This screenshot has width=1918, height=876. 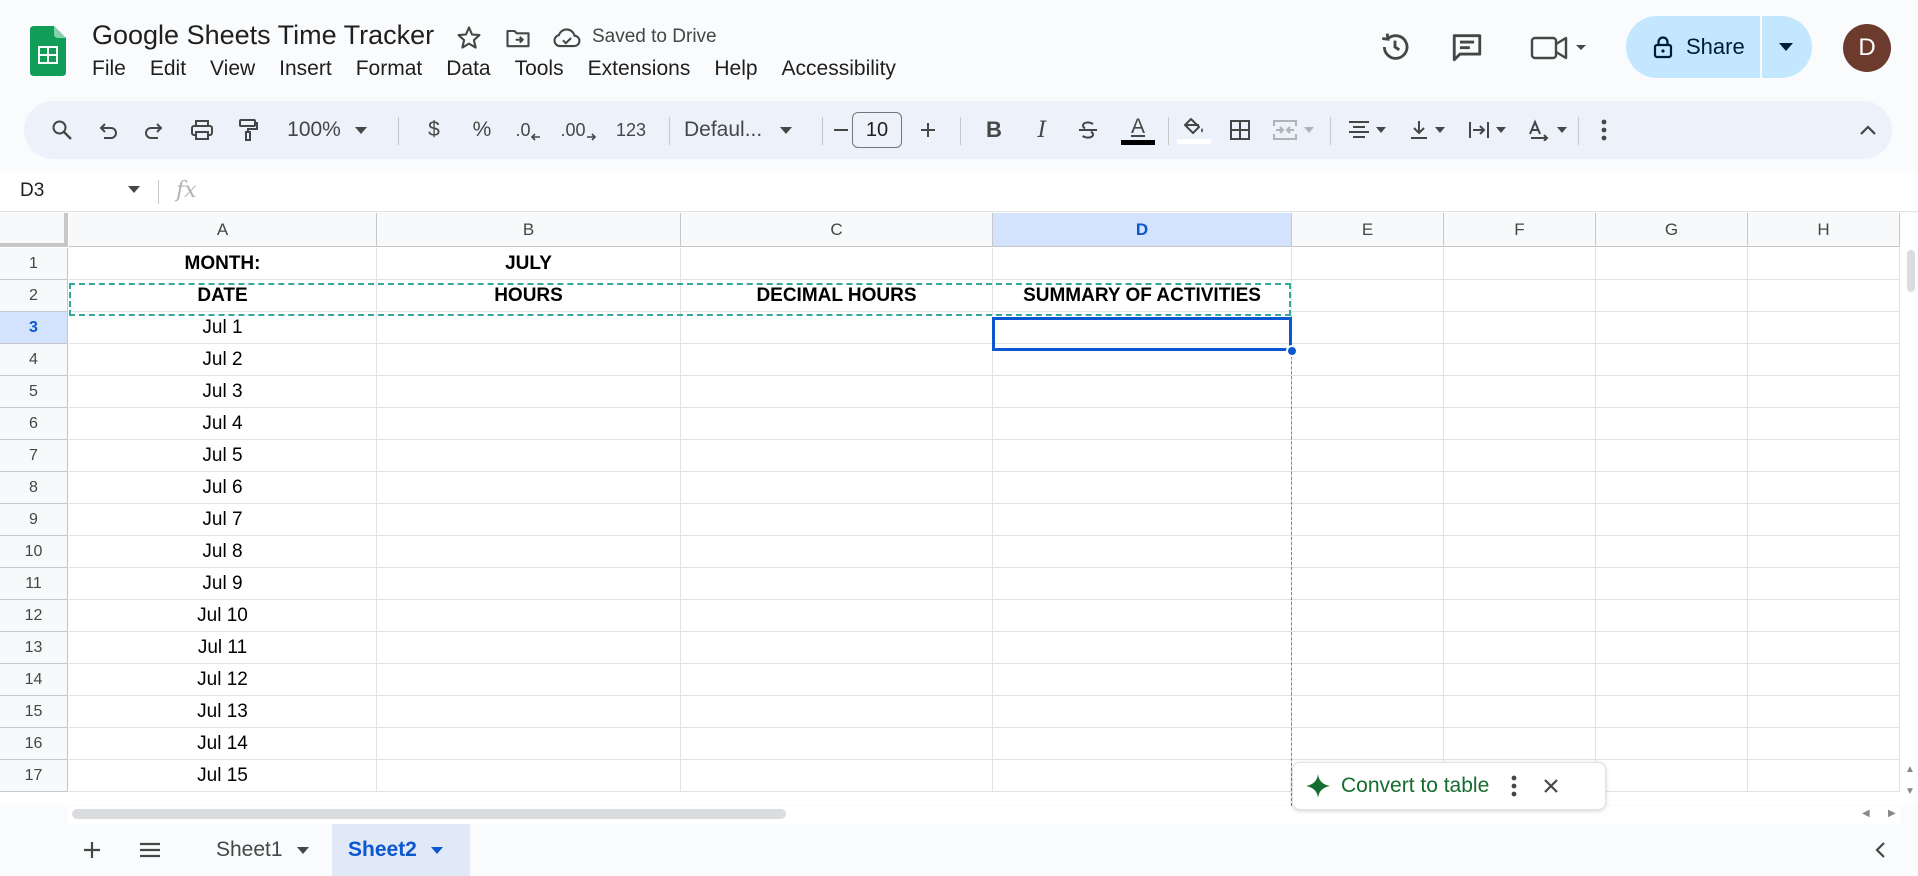 I want to click on cell-e1, so click(x=1368, y=264).